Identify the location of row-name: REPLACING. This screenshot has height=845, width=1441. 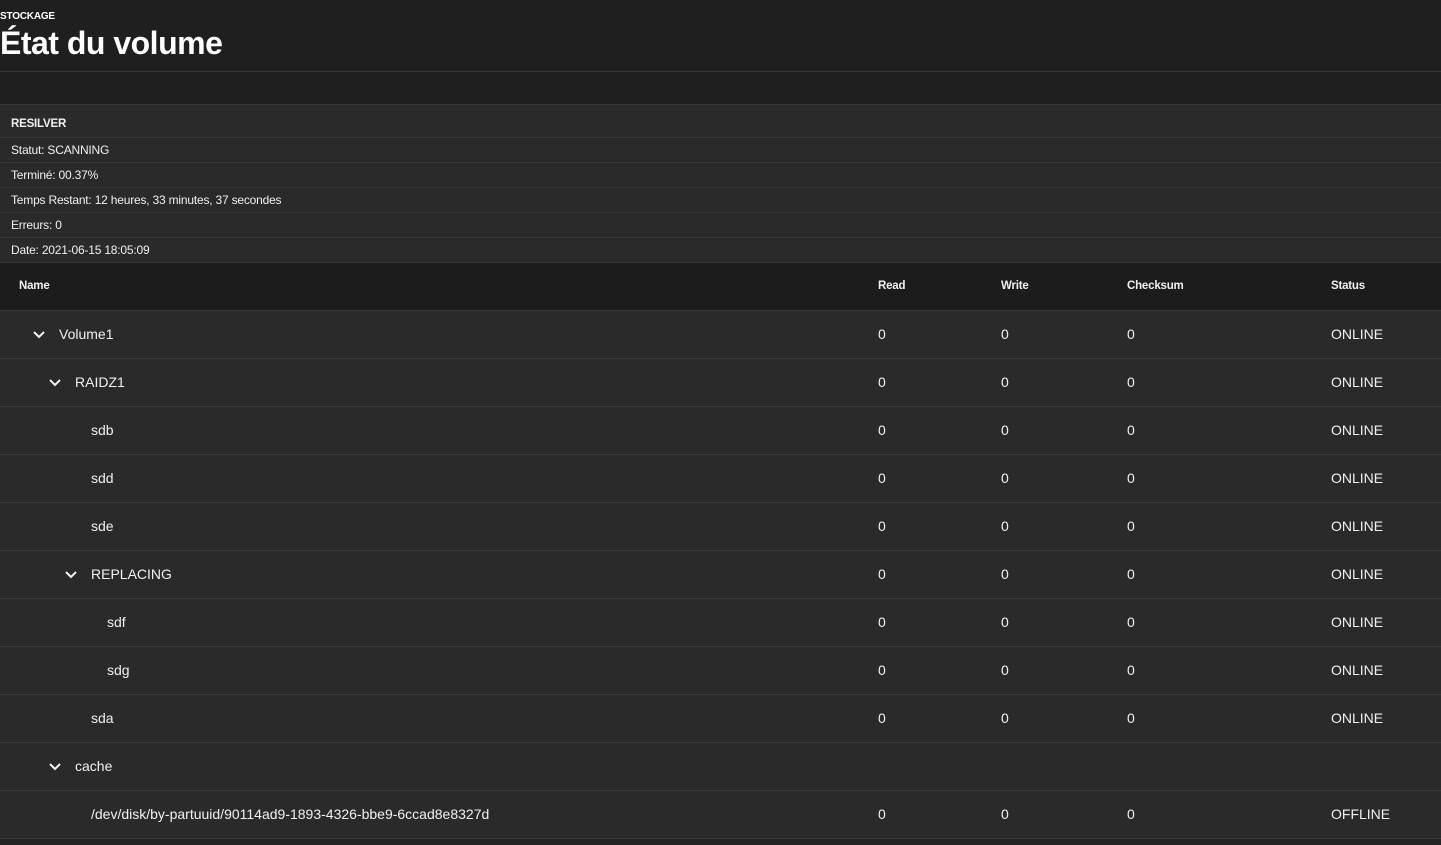
(131, 574).